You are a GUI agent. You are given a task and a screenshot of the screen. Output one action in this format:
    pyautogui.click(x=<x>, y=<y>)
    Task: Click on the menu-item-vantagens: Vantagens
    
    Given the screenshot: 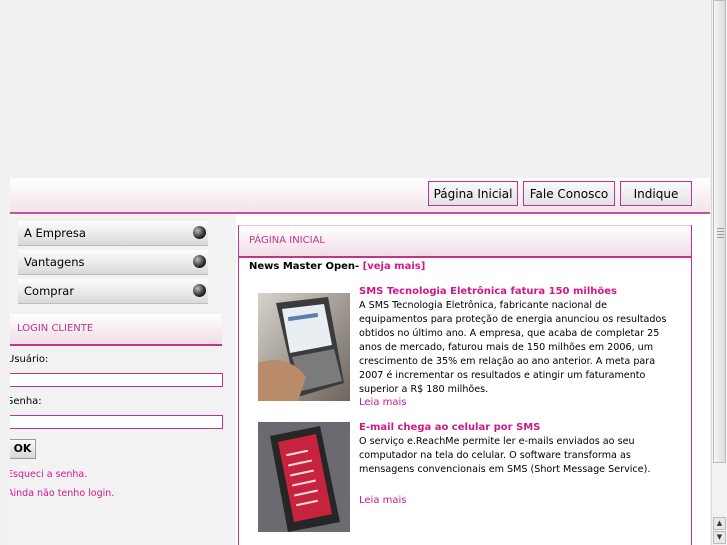 What is the action you would take?
    pyautogui.click(x=113, y=262)
    